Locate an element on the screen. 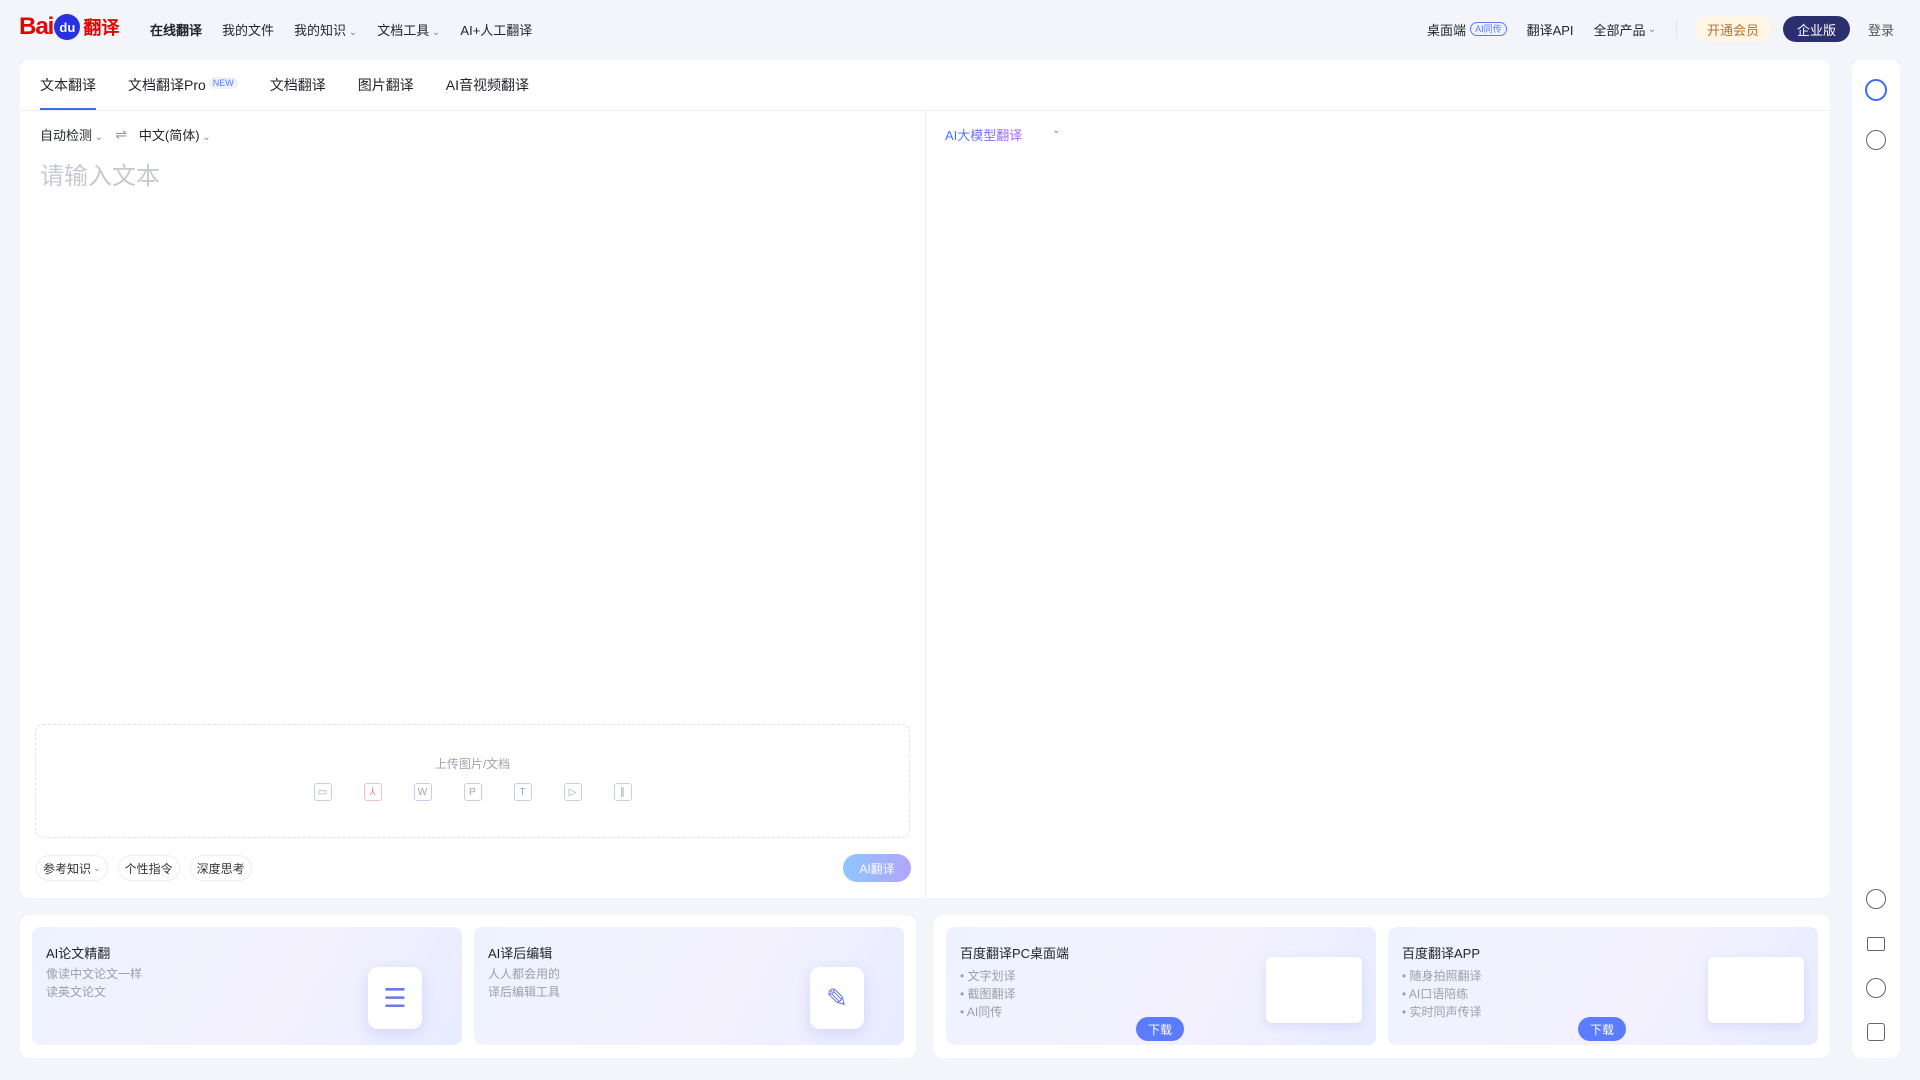 The image size is (1920, 1080). pdf-file-icon: ⅄ is located at coordinates (372, 792).